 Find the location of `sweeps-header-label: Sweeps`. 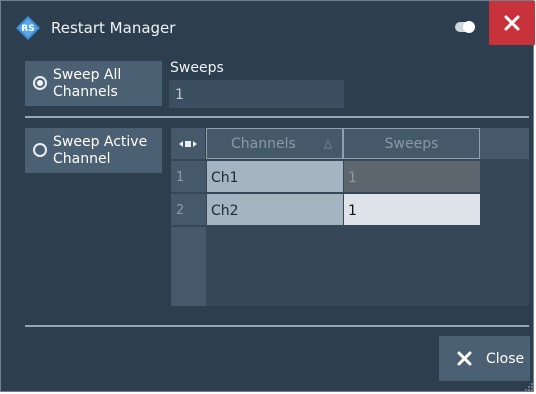

sweeps-header-label: Sweeps is located at coordinates (411, 143).